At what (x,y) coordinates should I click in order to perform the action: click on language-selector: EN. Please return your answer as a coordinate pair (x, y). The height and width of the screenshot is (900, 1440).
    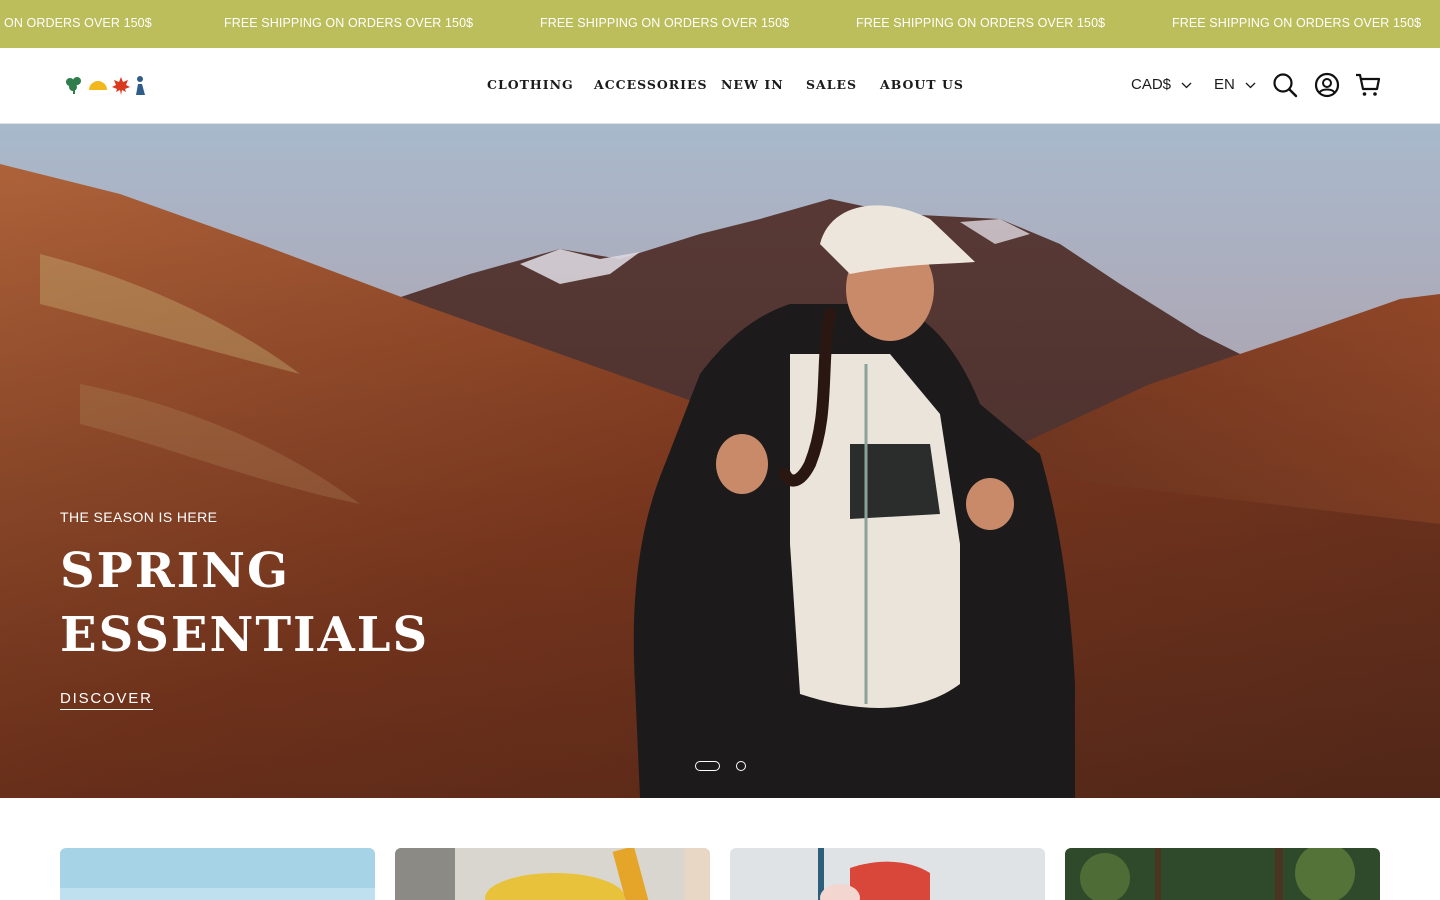
    Looking at the image, I should click on (1235, 84).